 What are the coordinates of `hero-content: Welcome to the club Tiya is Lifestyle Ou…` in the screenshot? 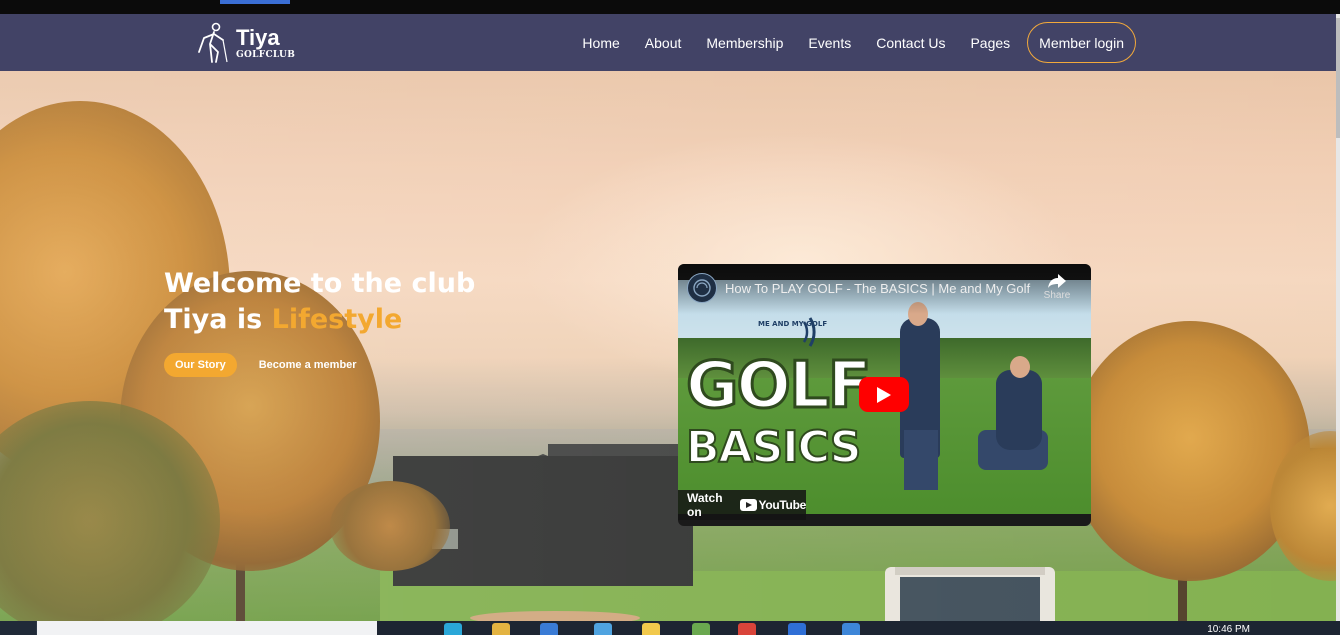 It's located at (319, 321).